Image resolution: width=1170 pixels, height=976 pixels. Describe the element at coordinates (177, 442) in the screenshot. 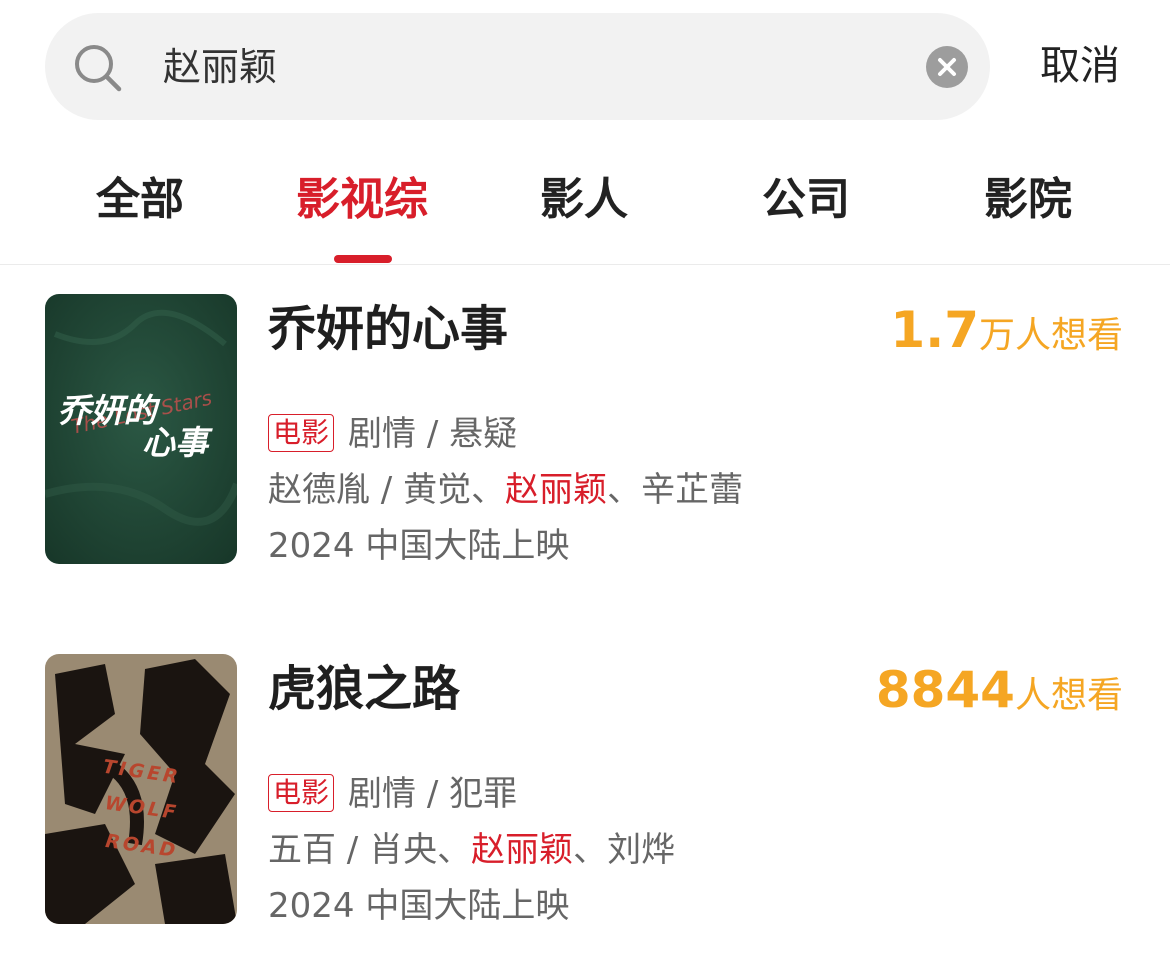

I see `poster-title-2: 心事` at that location.